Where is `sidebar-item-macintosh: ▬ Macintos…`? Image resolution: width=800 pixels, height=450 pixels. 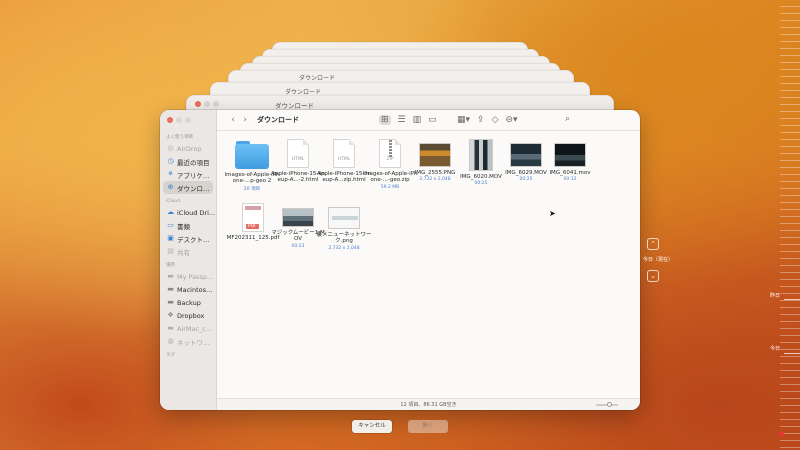
sidebar-item-macintosh: ▬ Macintos… is located at coordinates (188, 289).